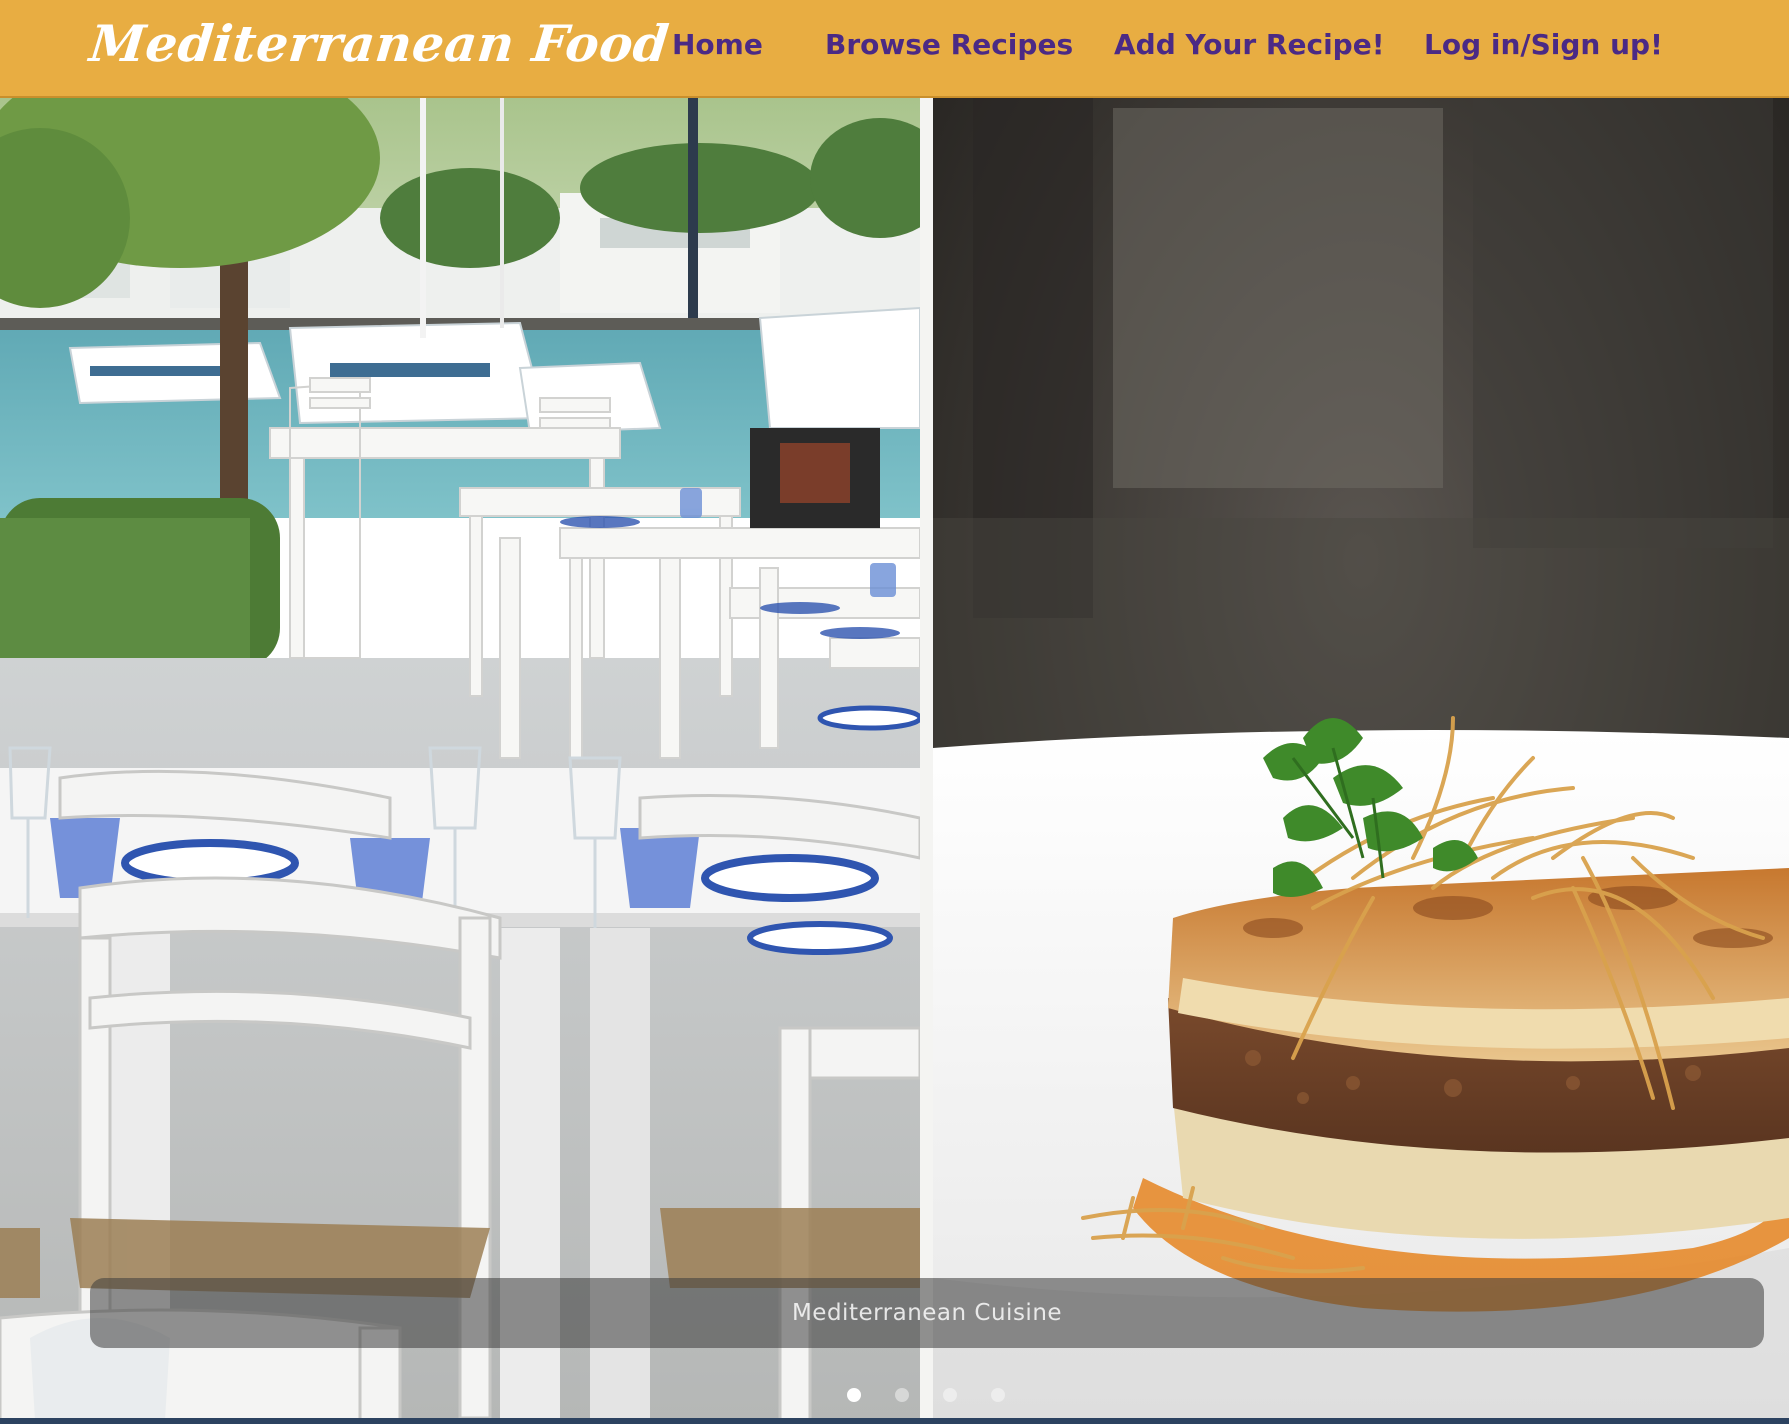 The image size is (1789, 1424). What do you see at coordinates (894, 1421) in the screenshot?
I see `bottom-edge` at bounding box center [894, 1421].